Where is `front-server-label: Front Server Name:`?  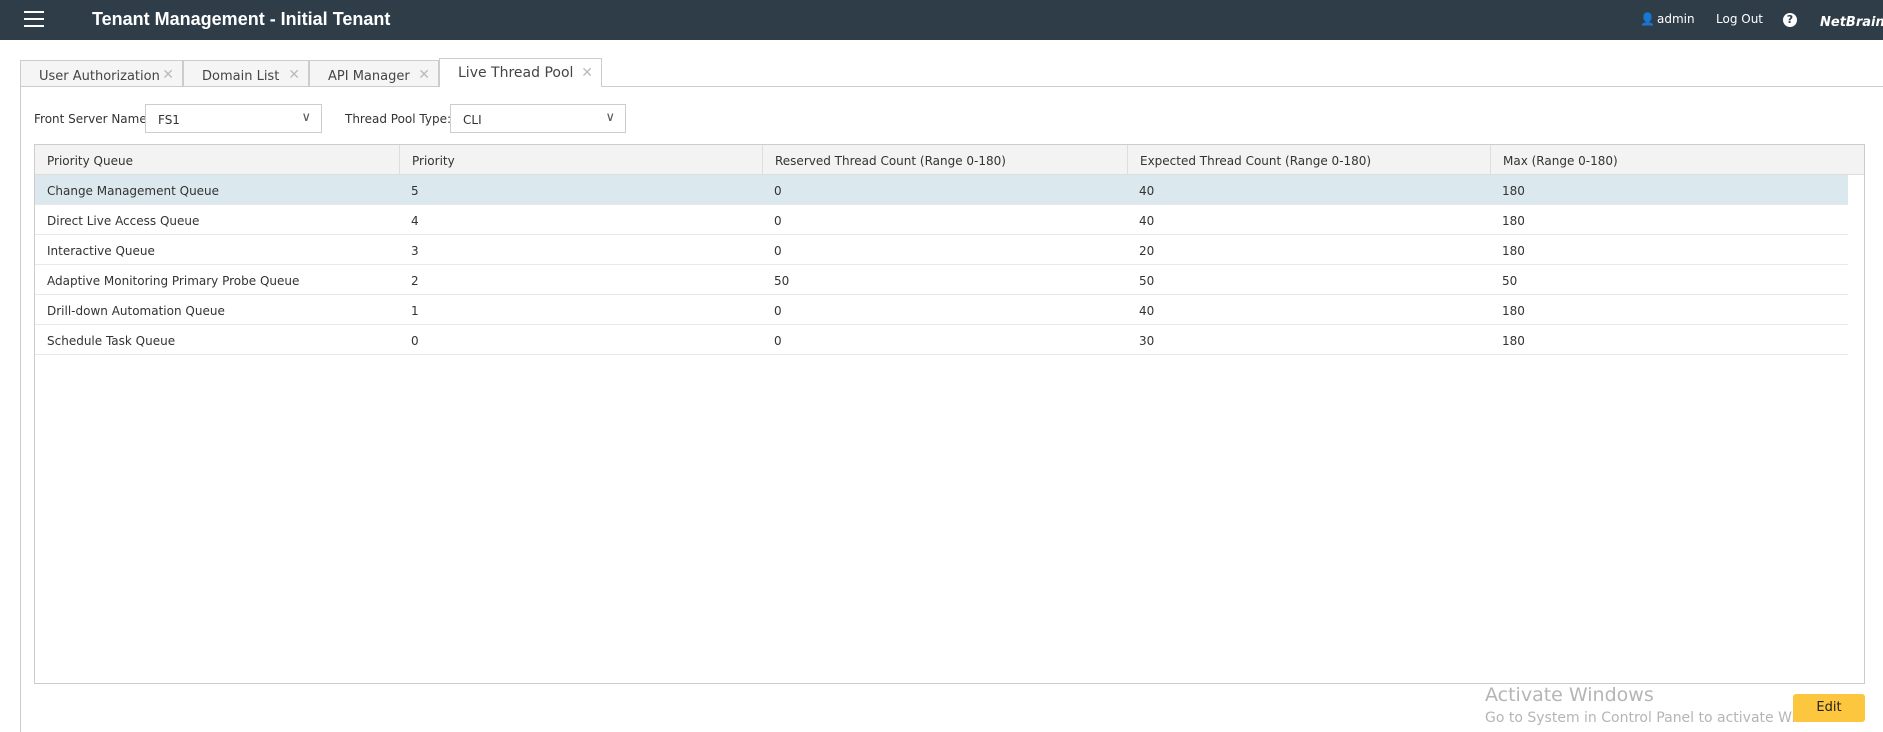
front-server-label: Front Server Name: is located at coordinates (92, 119).